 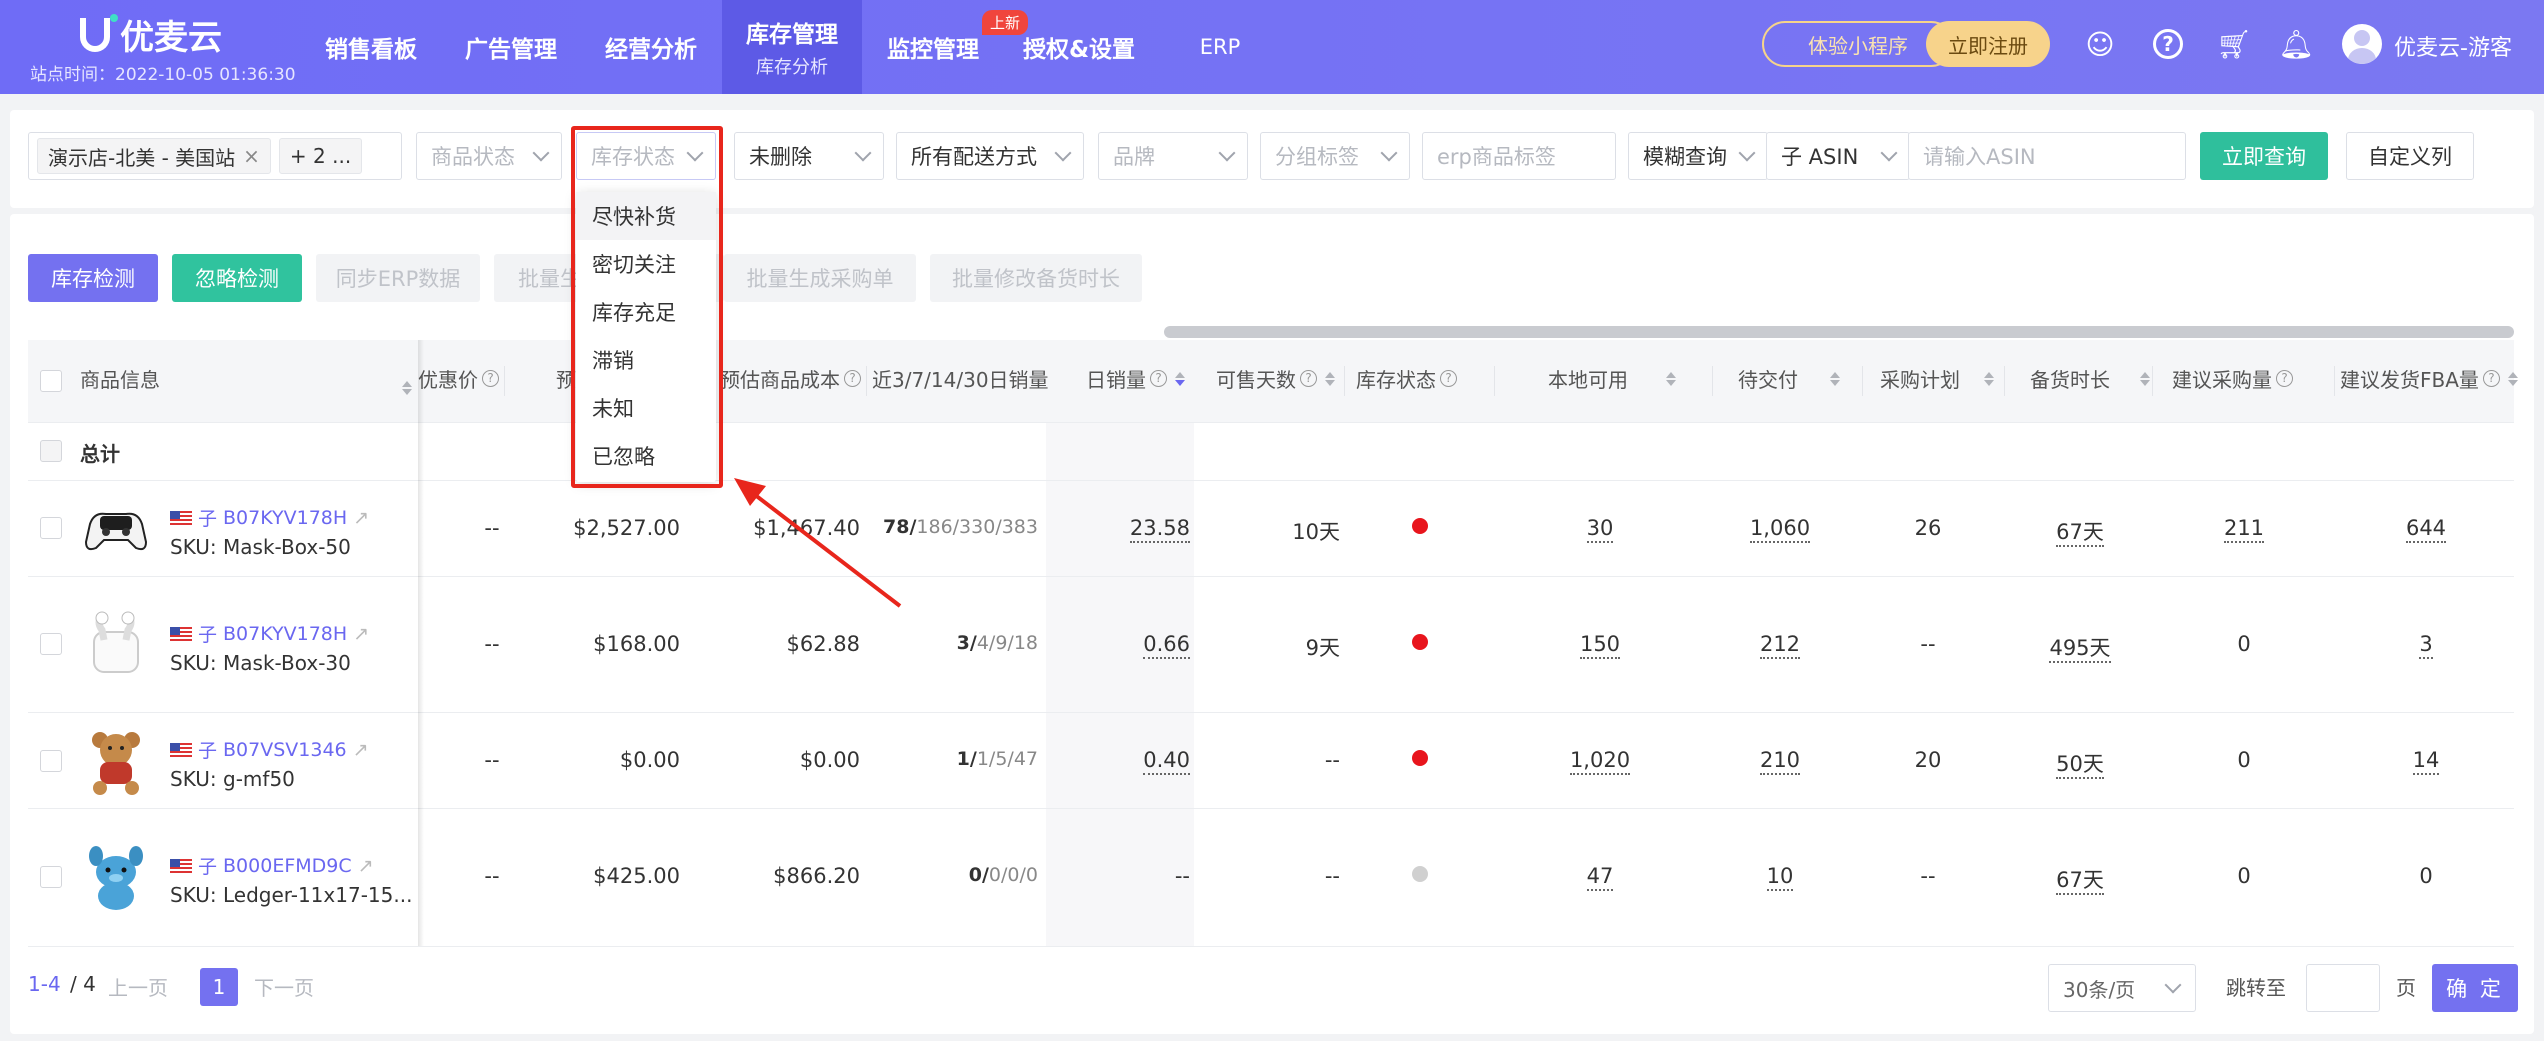 What do you see at coordinates (511, 47) in the screenshot?
I see `nav-ads: 广告管理` at bounding box center [511, 47].